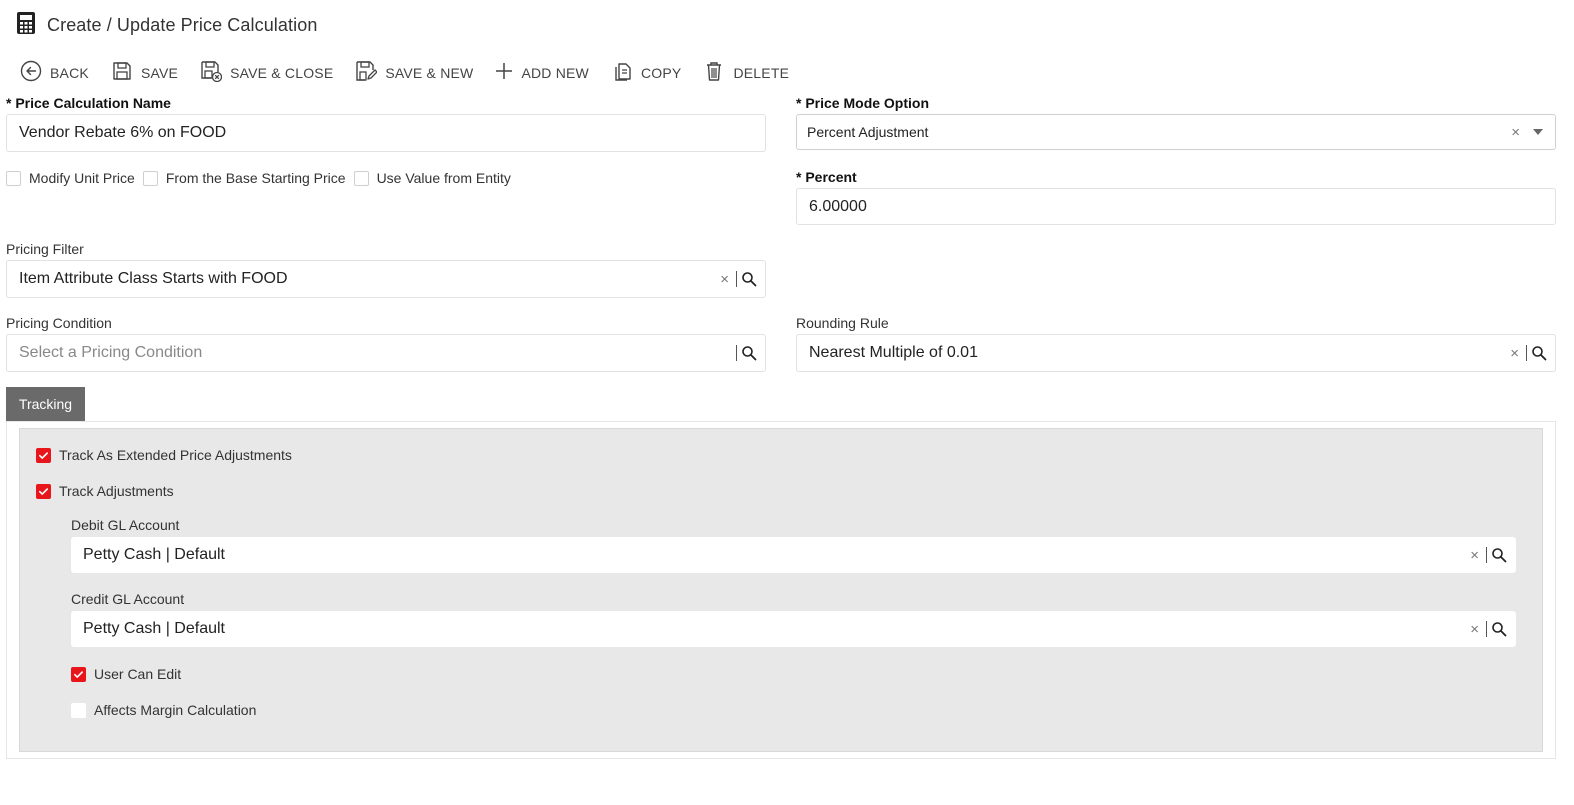  I want to click on affects-margin-checkbox: Affects Margin Calculation, so click(163, 710).